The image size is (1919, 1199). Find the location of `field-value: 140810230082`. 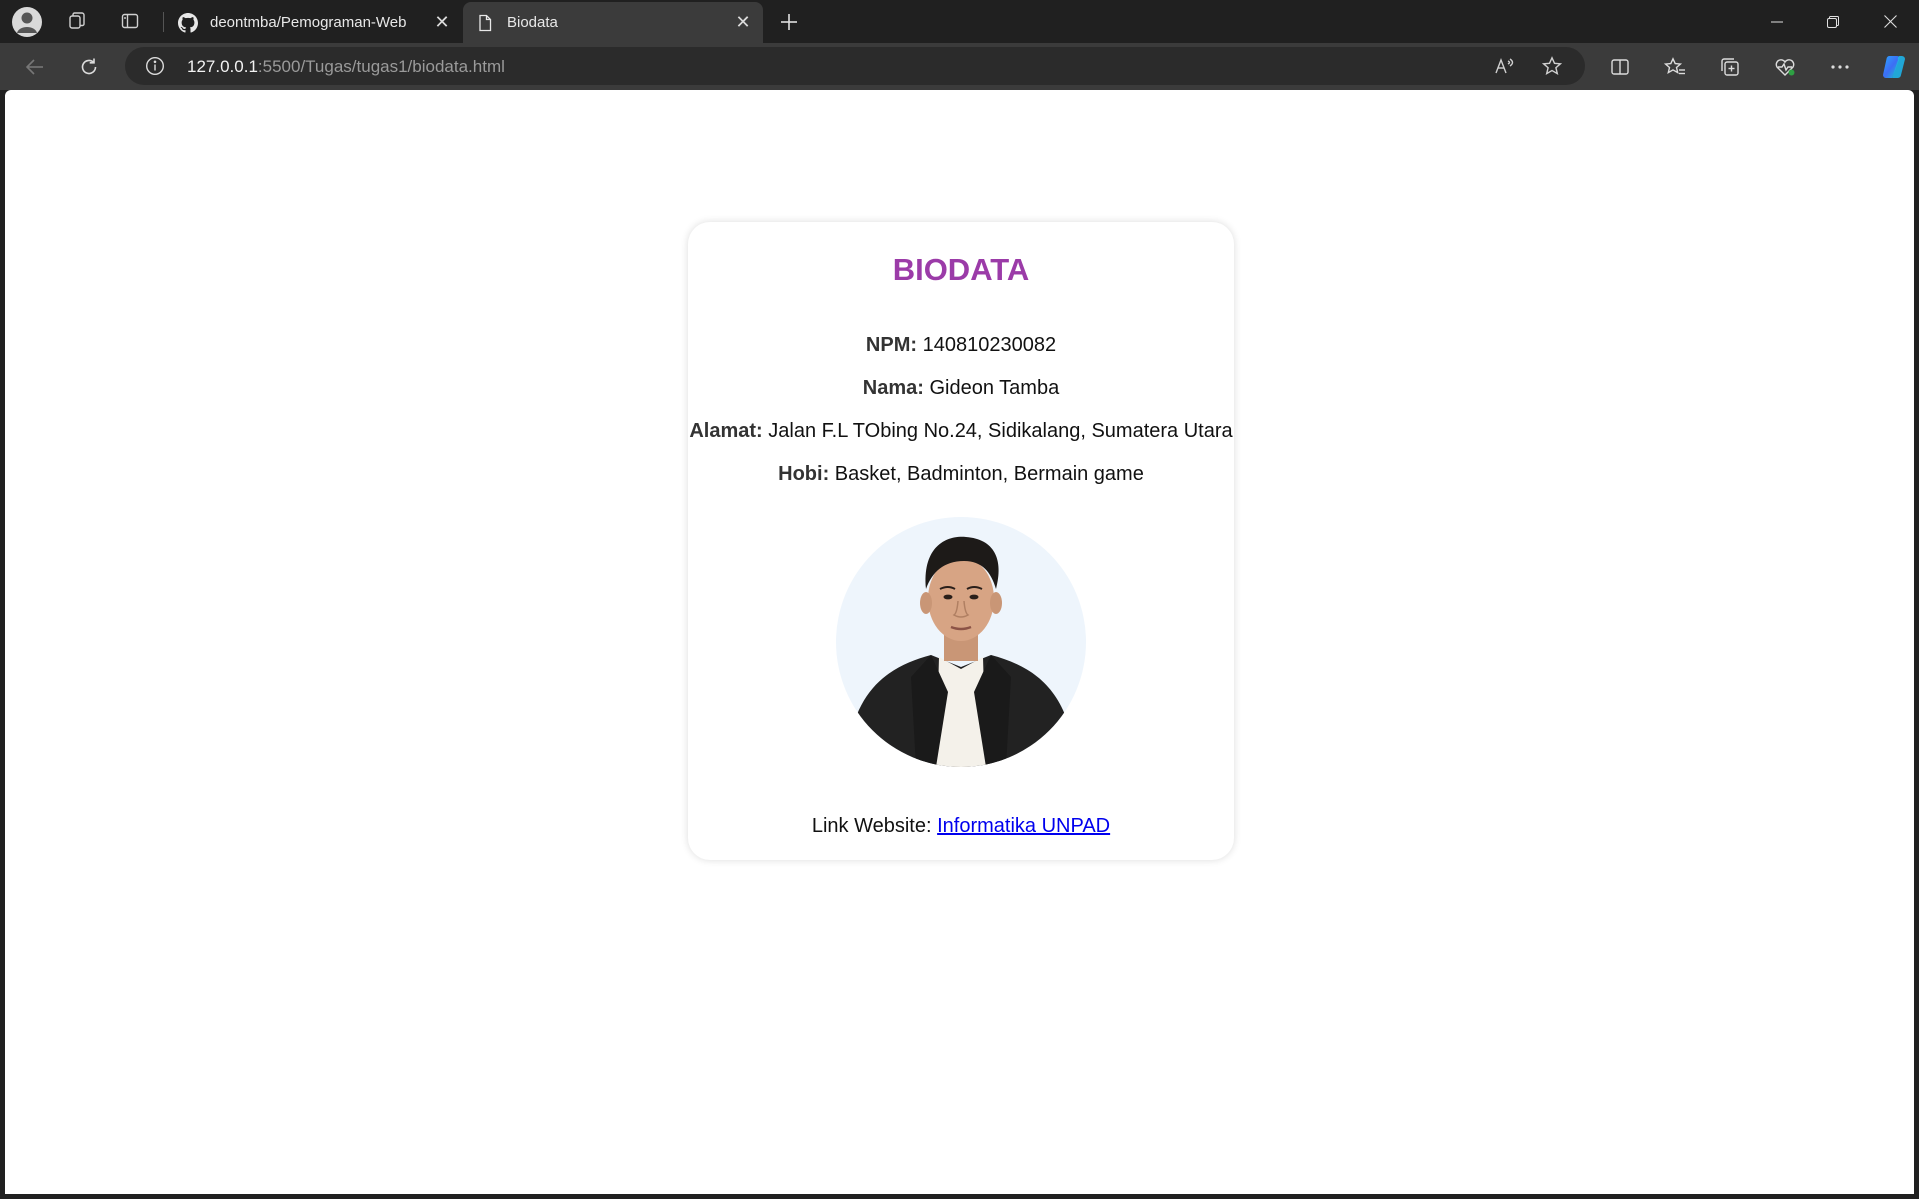

field-value: 140810230082 is located at coordinates (989, 345).